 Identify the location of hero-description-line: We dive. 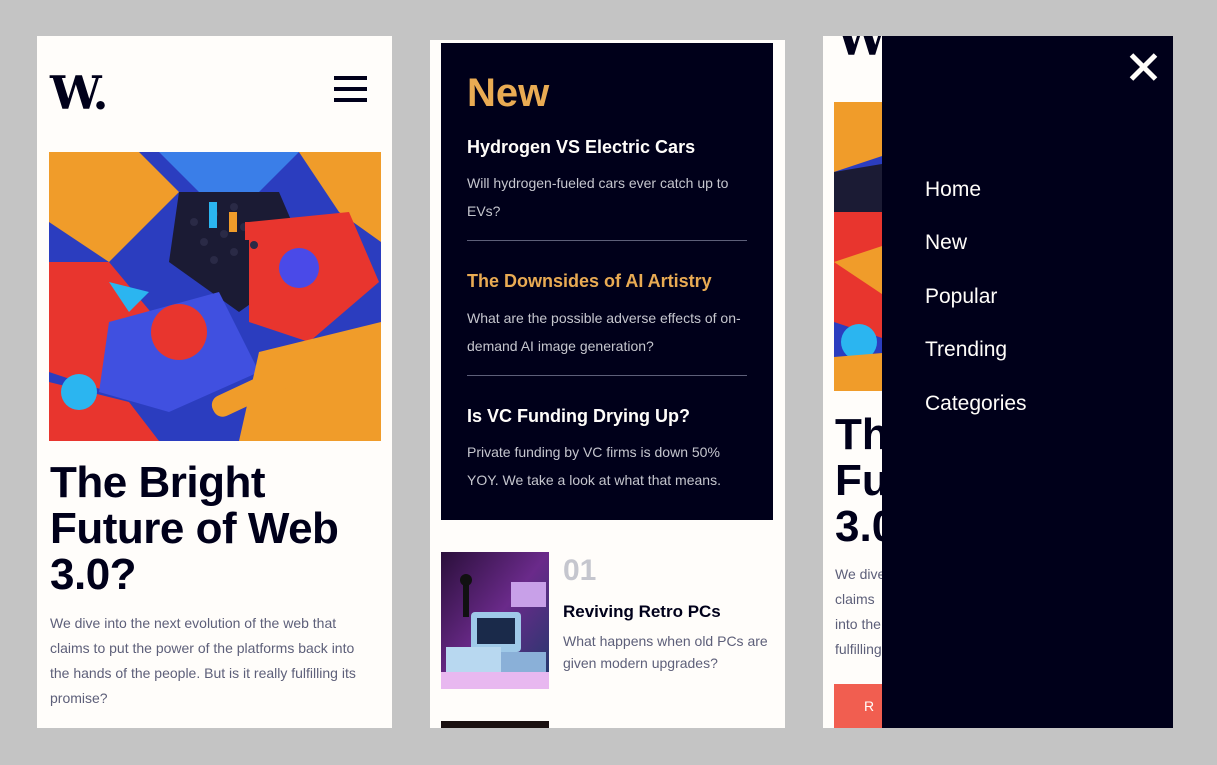
(860, 574).